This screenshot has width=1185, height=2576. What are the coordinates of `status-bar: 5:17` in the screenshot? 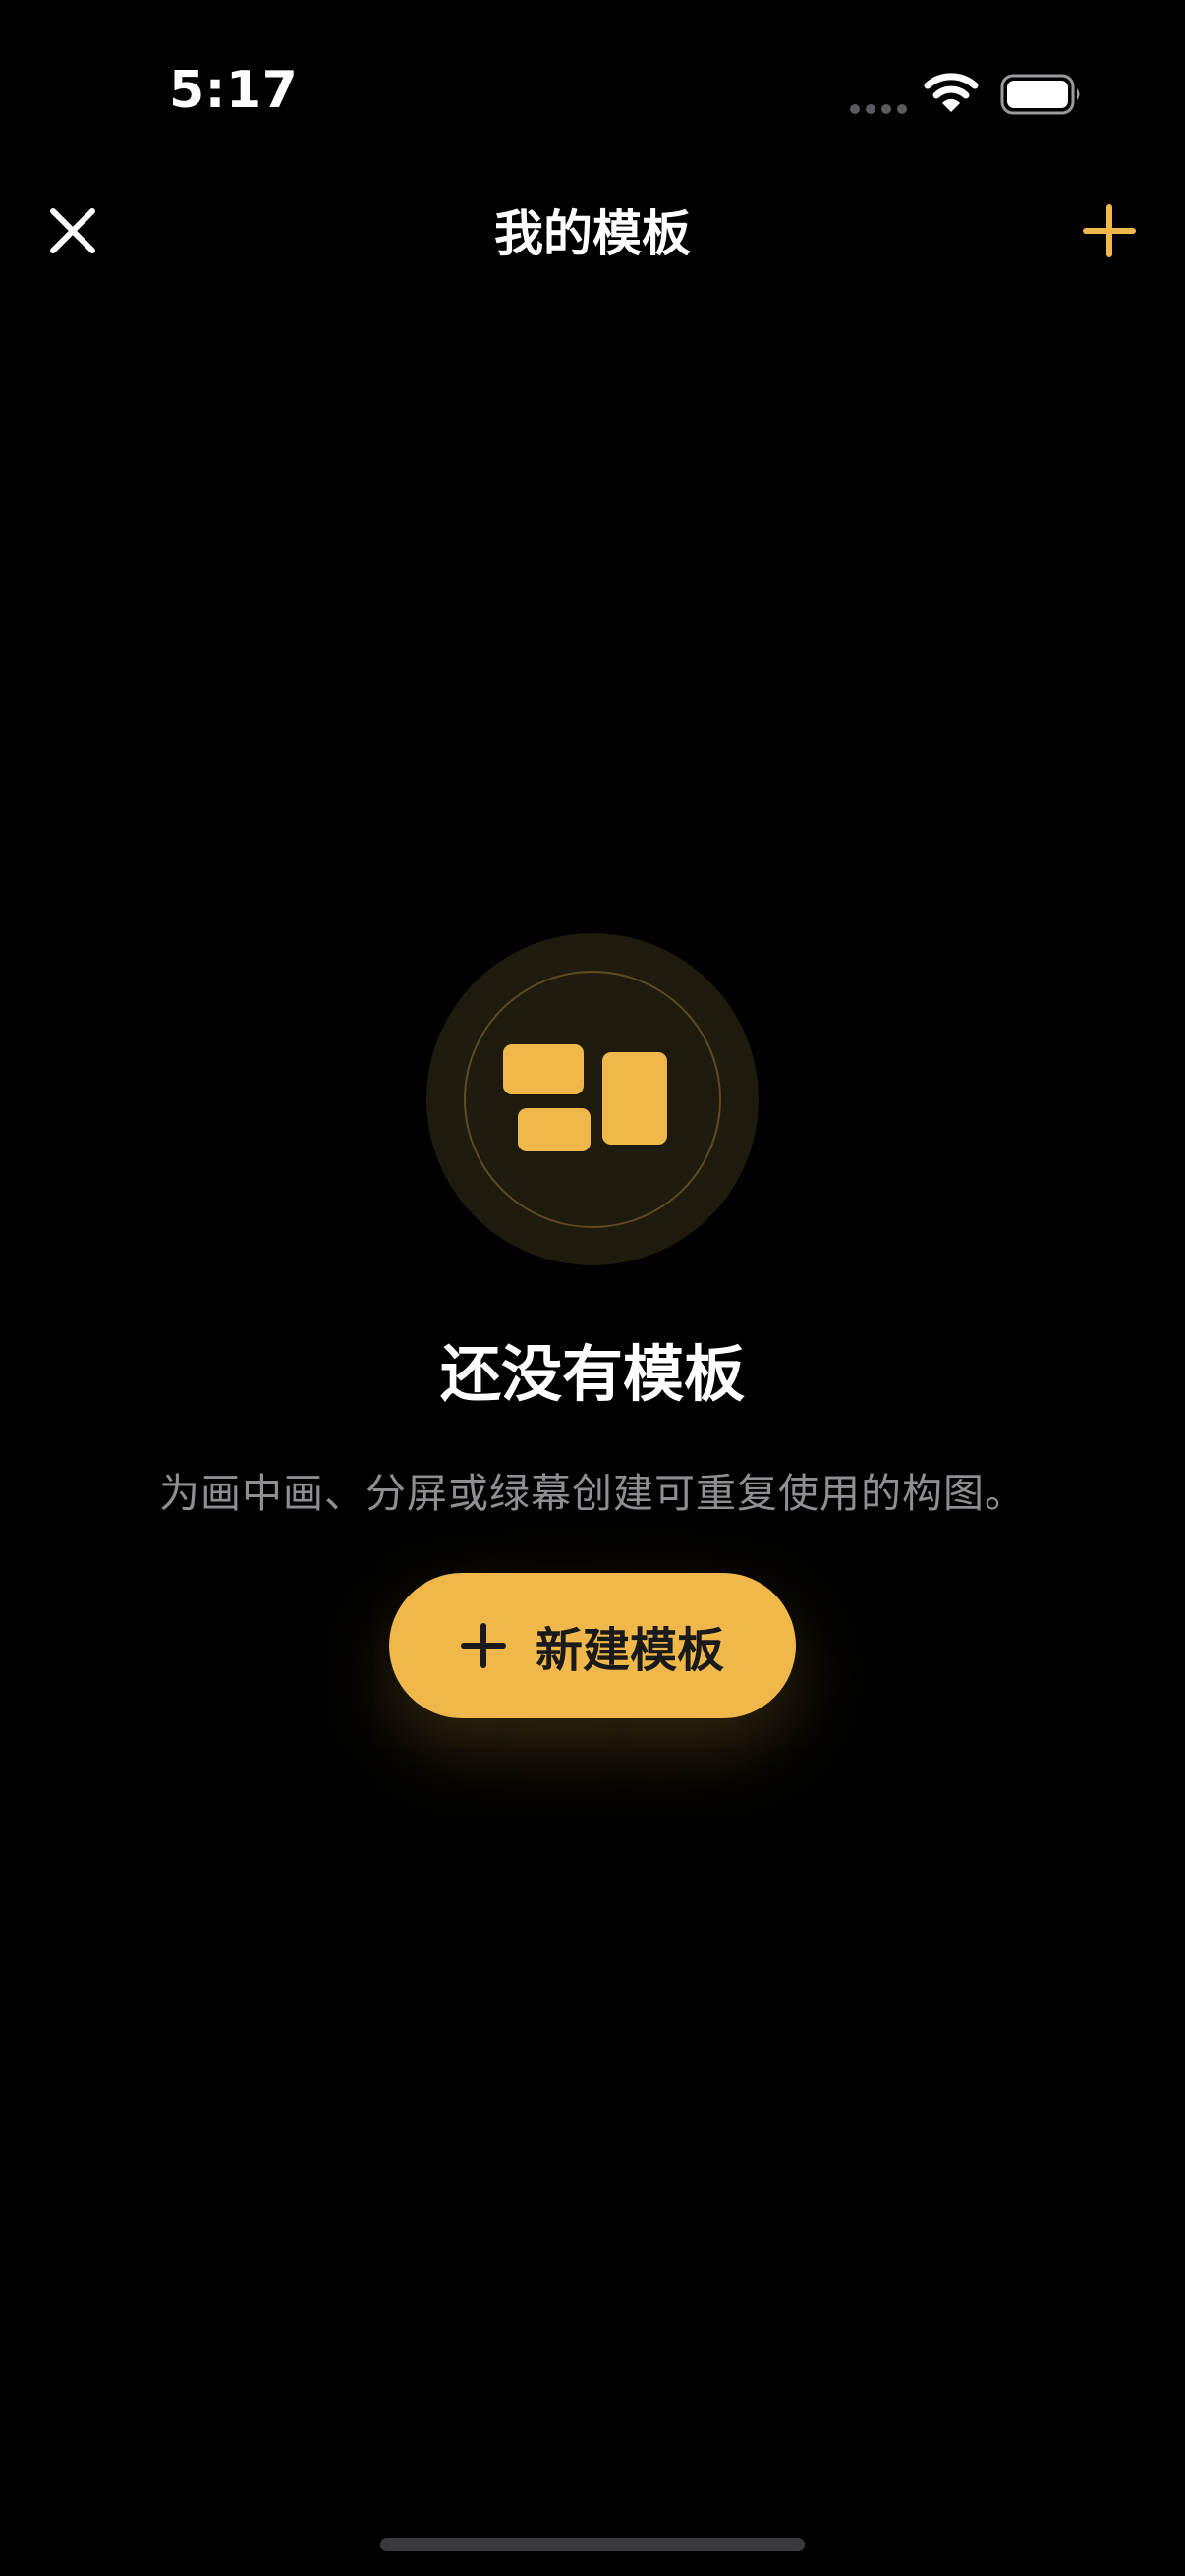 It's located at (592, 98).